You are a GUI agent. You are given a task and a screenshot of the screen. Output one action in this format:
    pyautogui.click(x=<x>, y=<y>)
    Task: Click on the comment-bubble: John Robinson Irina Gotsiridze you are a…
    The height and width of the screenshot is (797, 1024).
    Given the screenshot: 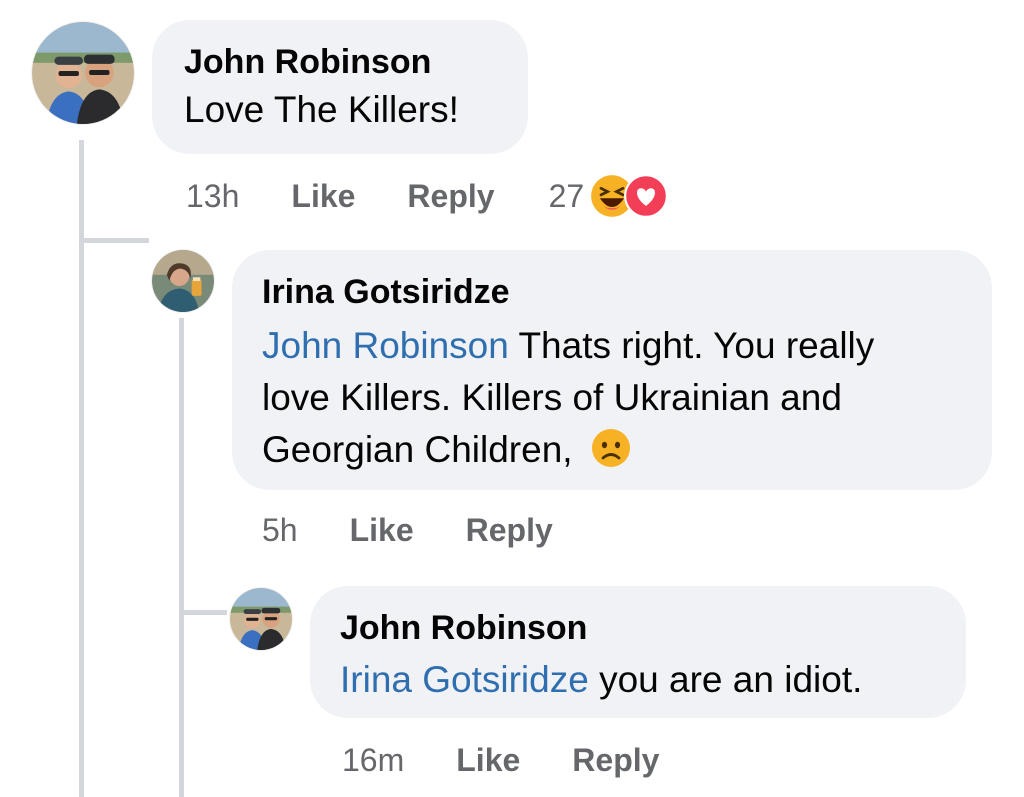 What is the action you would take?
    pyautogui.click(x=638, y=652)
    